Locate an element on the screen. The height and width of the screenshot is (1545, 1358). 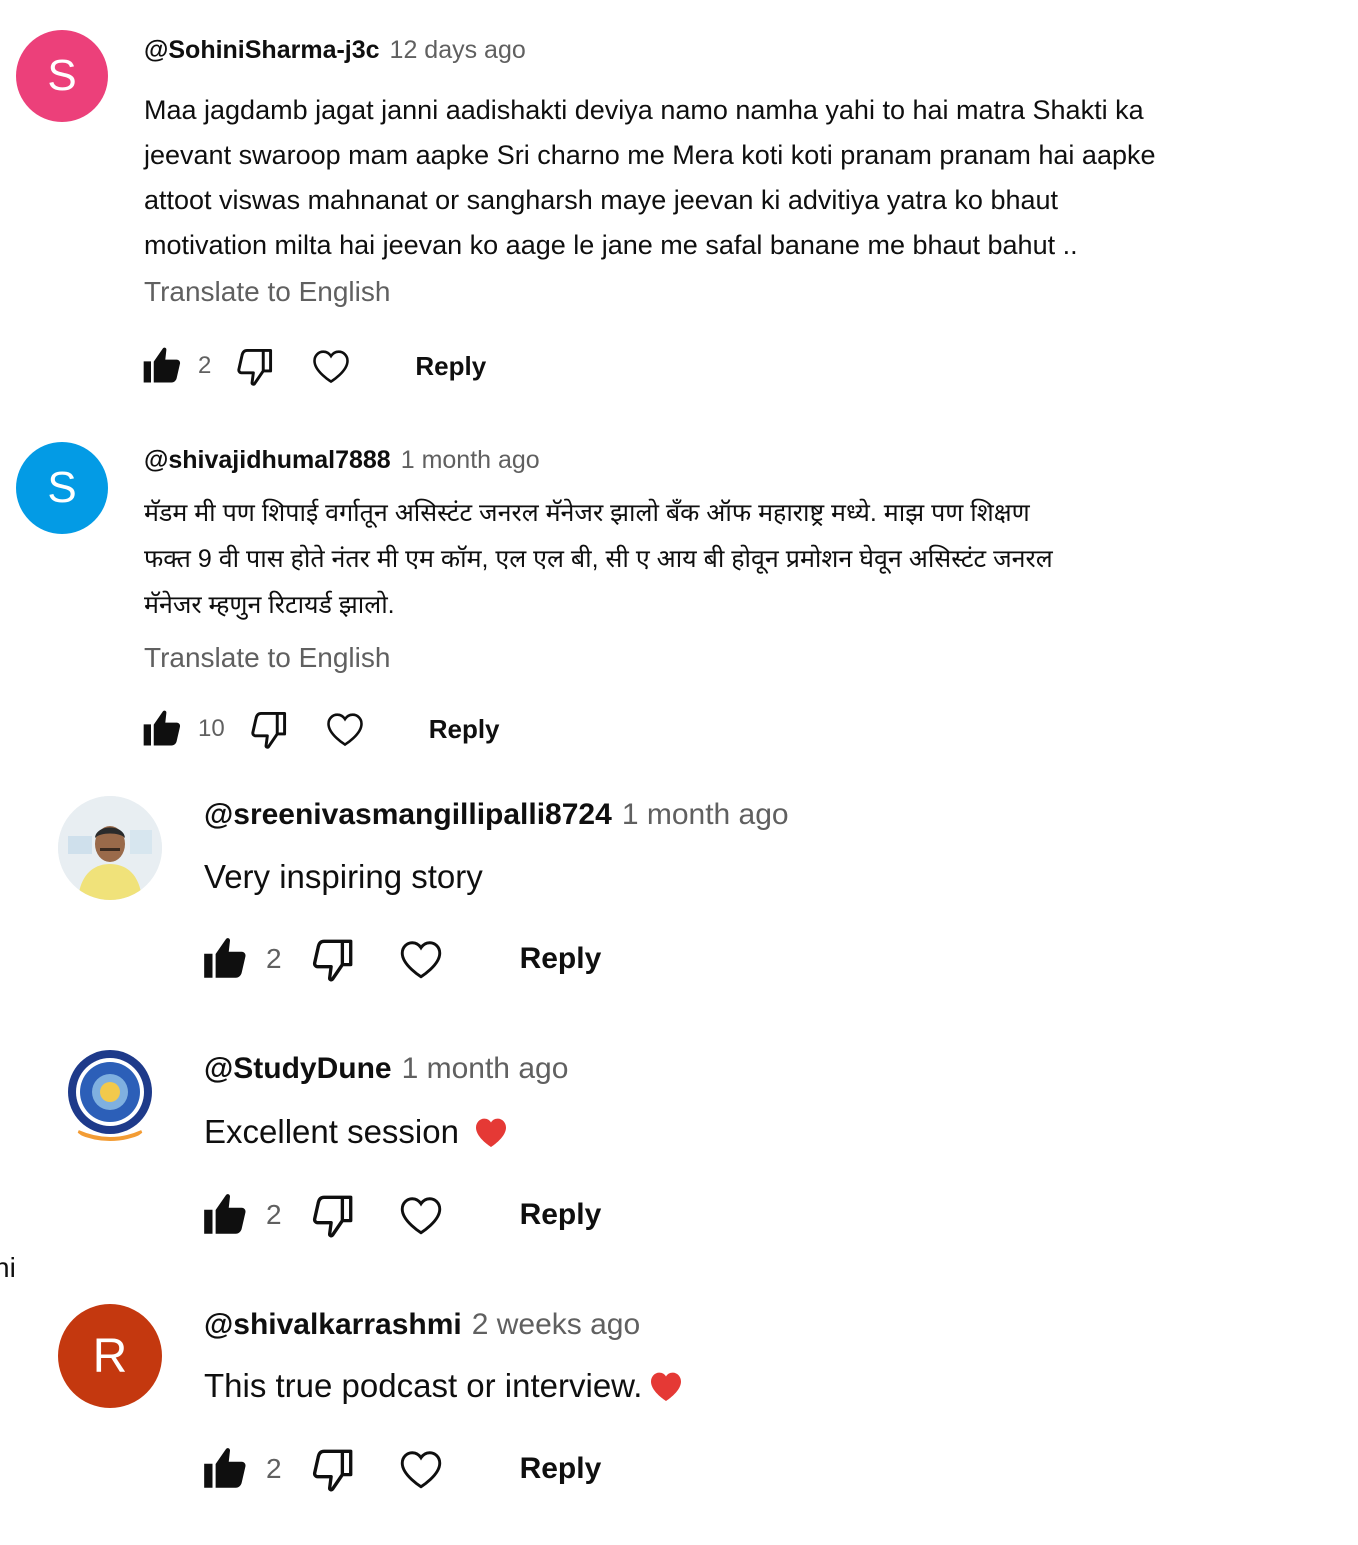
seal-logo-icon is located at coordinates (110, 1095).